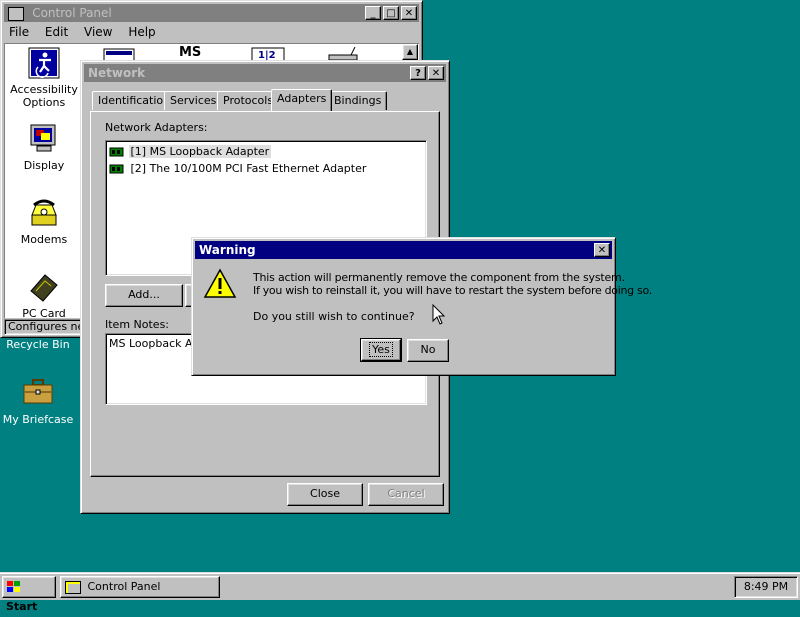  What do you see at coordinates (358, 100) in the screenshot?
I see `tab-bindings: Bindings` at bounding box center [358, 100].